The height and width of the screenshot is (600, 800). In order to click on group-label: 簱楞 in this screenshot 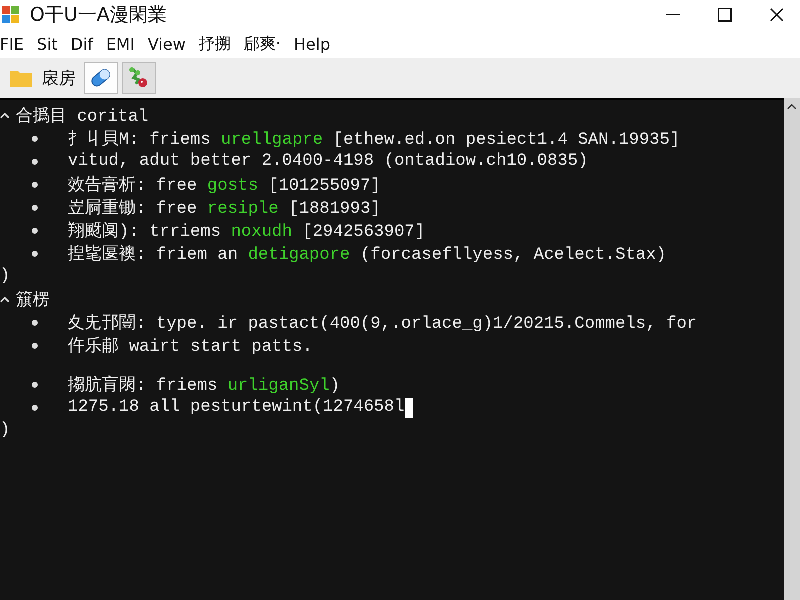, I will do `click(33, 299)`.